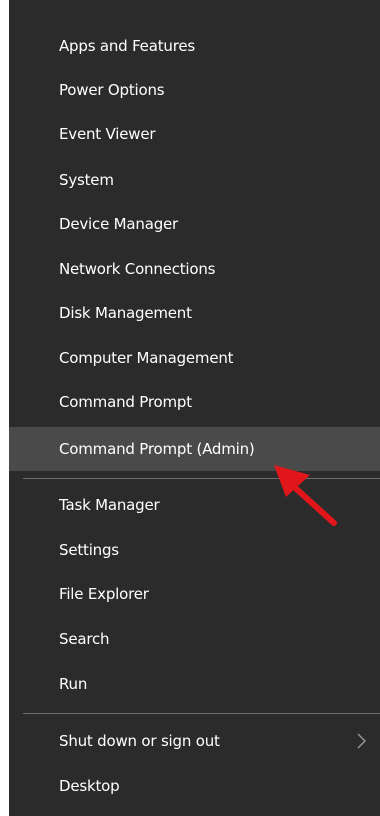  What do you see at coordinates (119, 224) in the screenshot?
I see `menu-item-label: Device Manager` at bounding box center [119, 224].